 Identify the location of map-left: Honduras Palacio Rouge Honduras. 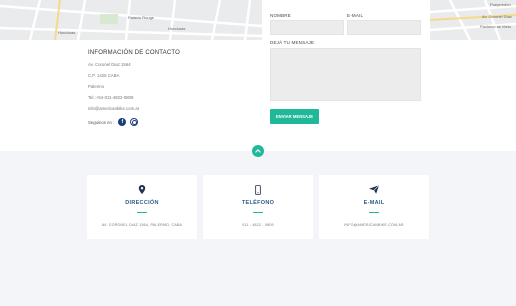
(131, 20).